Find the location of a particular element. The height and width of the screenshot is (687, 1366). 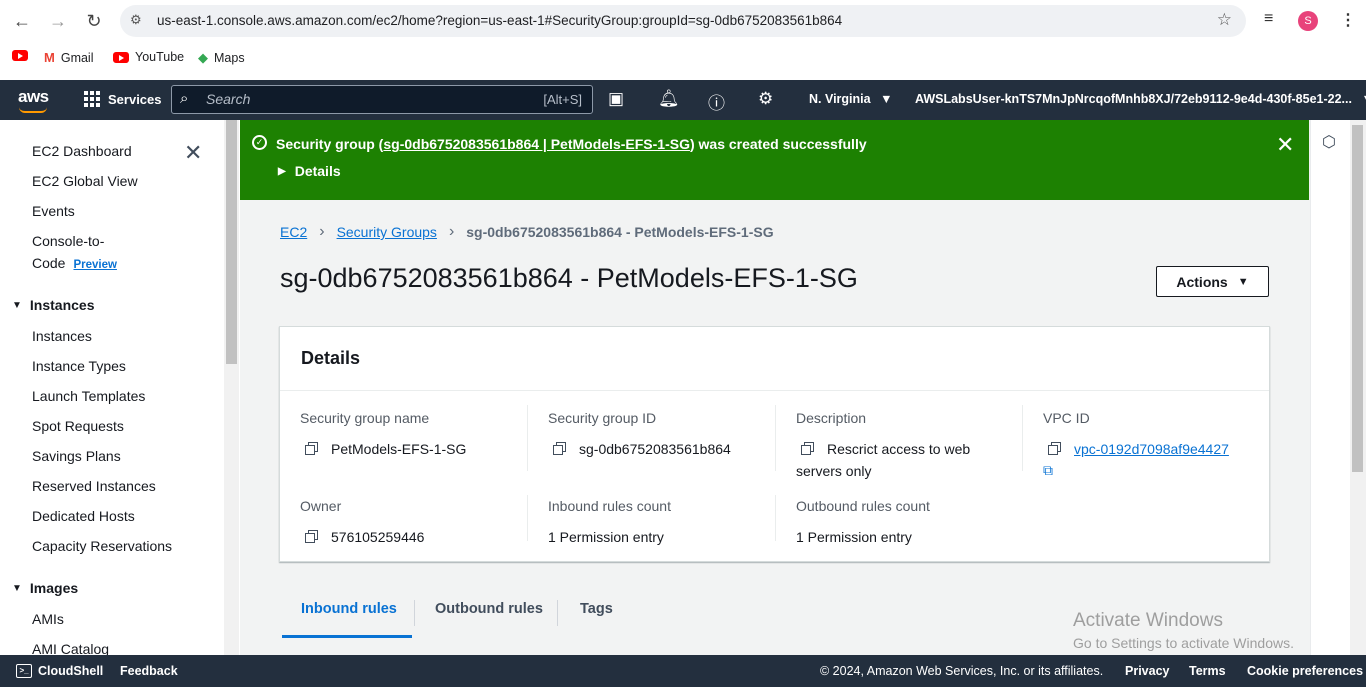

flash-details-toggle: ▶ Details is located at coordinates (309, 171).